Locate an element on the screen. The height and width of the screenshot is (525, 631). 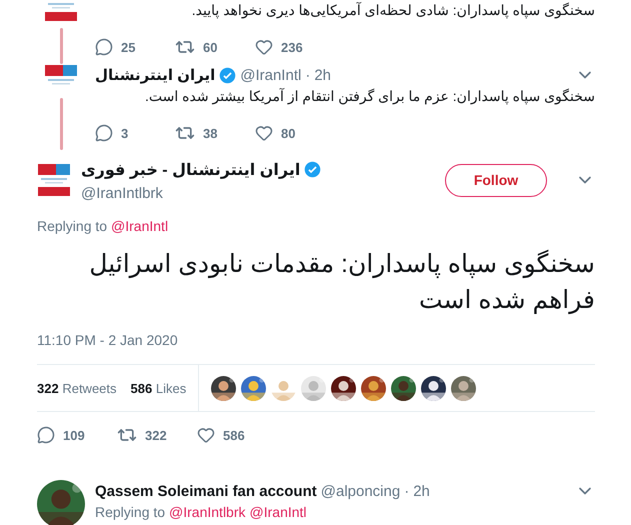
retweet-count: 322 is located at coordinates (156, 435).